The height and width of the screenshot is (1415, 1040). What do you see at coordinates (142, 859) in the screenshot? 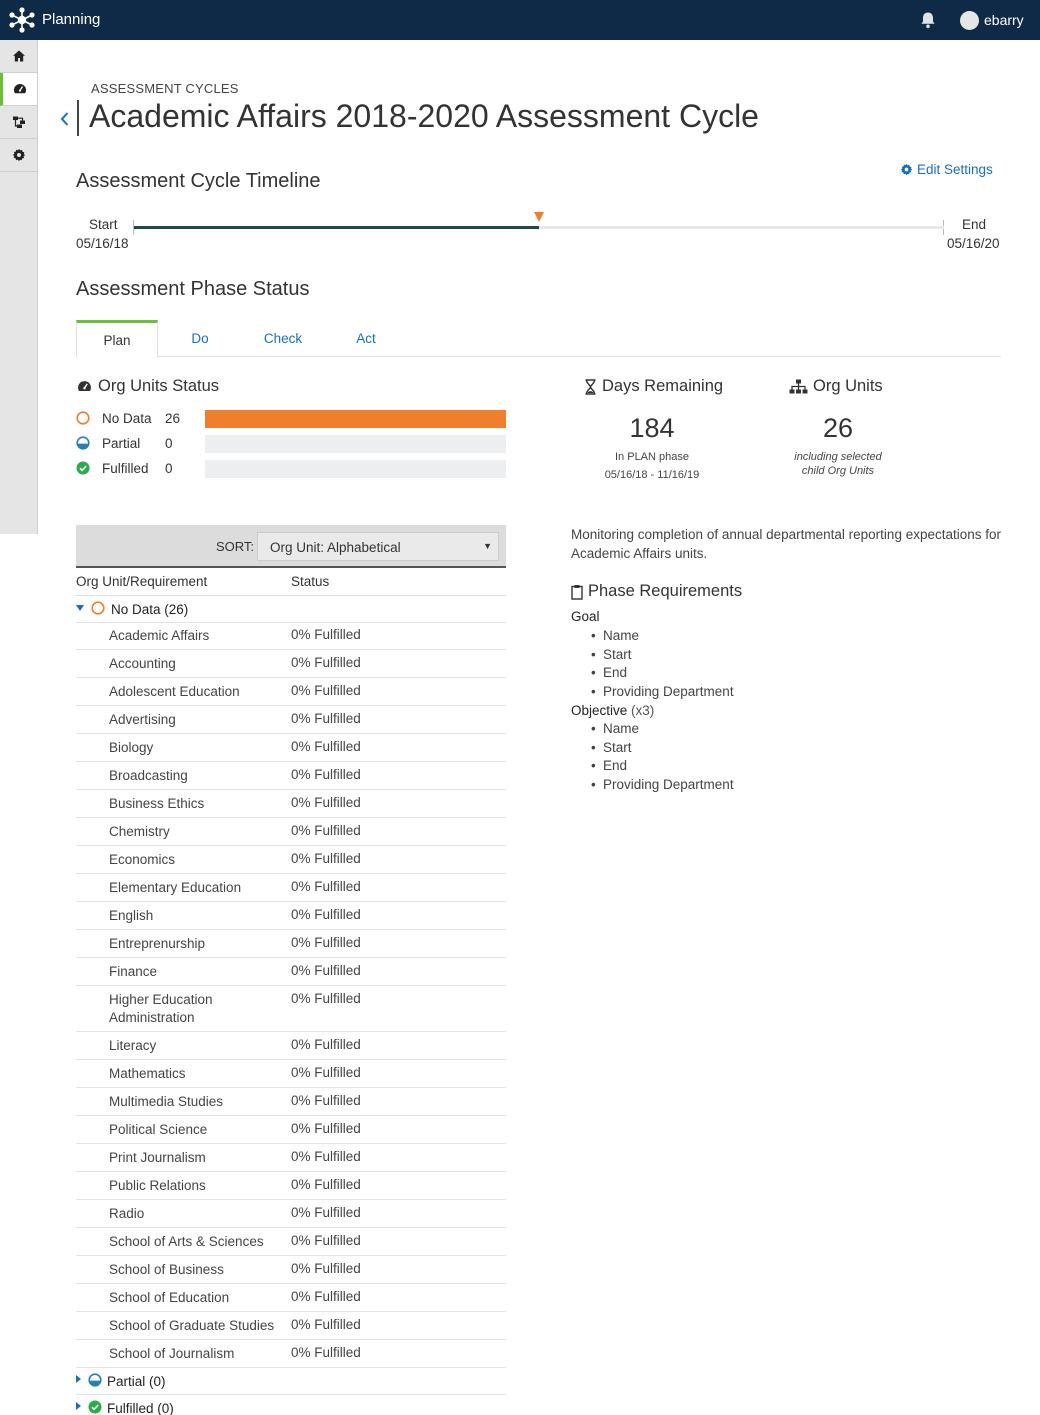
I see `org-unit-name: Economics` at bounding box center [142, 859].